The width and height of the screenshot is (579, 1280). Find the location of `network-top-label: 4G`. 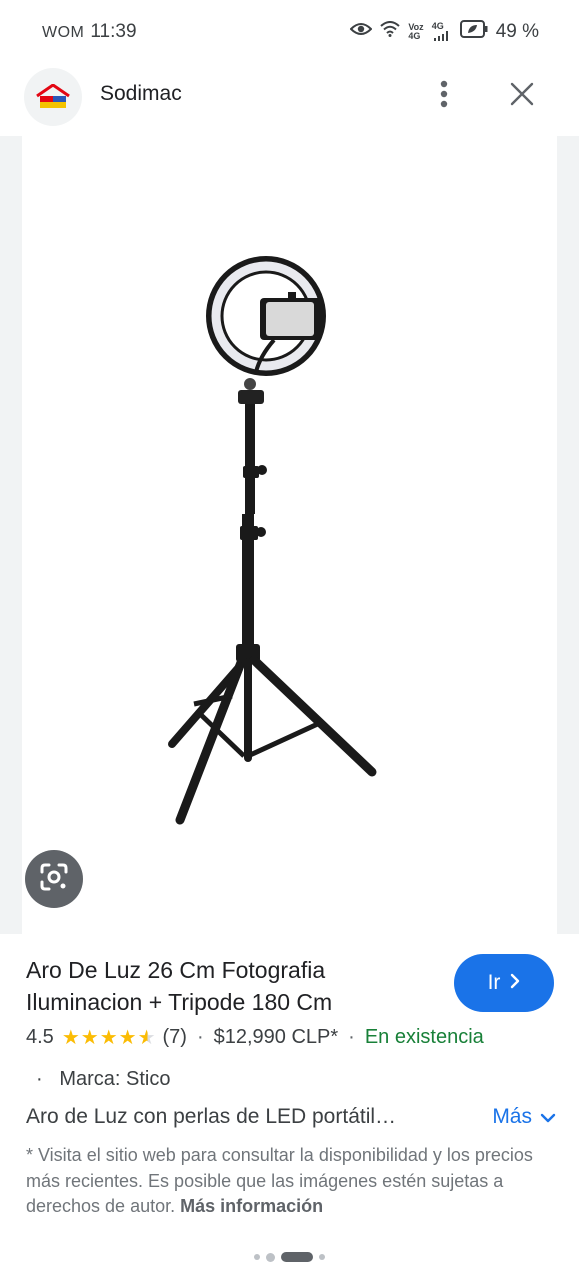

network-top-label: 4G is located at coordinates (437, 25).